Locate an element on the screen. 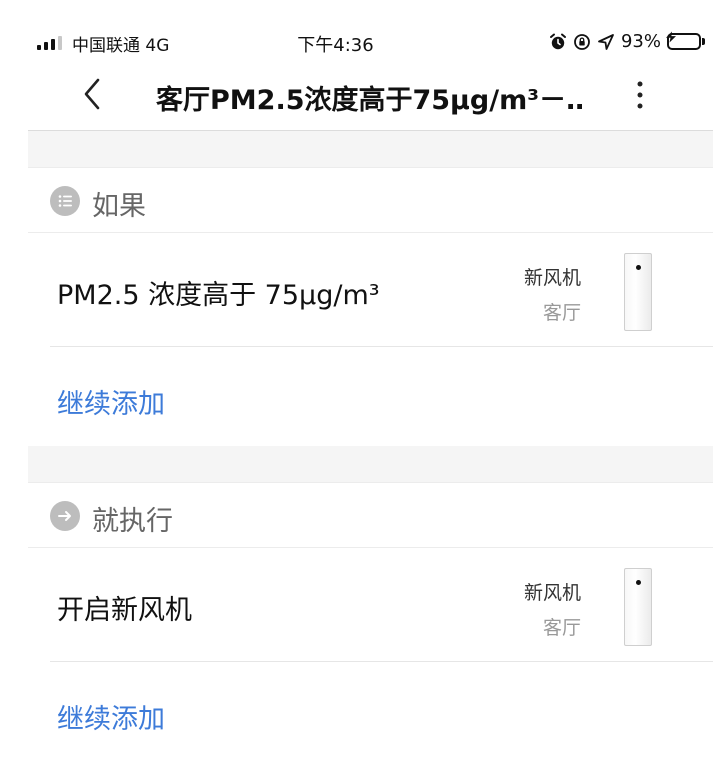  orientation-lock-icon is located at coordinates (582, 41).